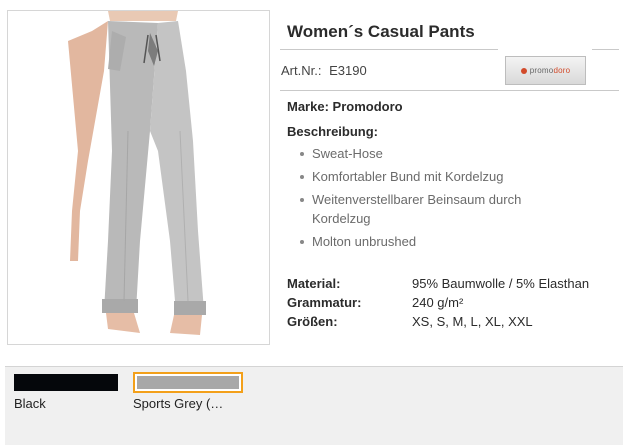  Describe the element at coordinates (410, 321) in the screenshot. I see `spec-row-sizes: Größen: XS, S, M, L, XL, XXL` at that location.